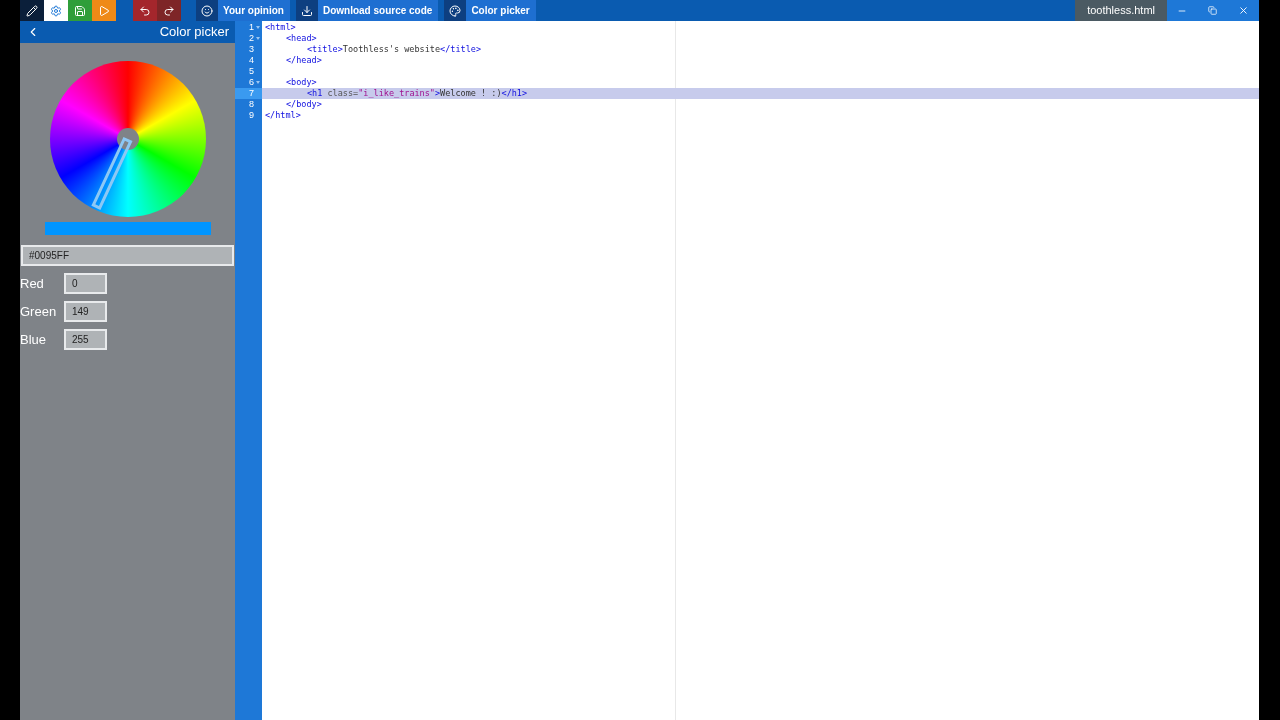 Image resolution: width=1280 pixels, height=720 pixels. Describe the element at coordinates (251, 38) in the screenshot. I see `line-number: 2` at that location.